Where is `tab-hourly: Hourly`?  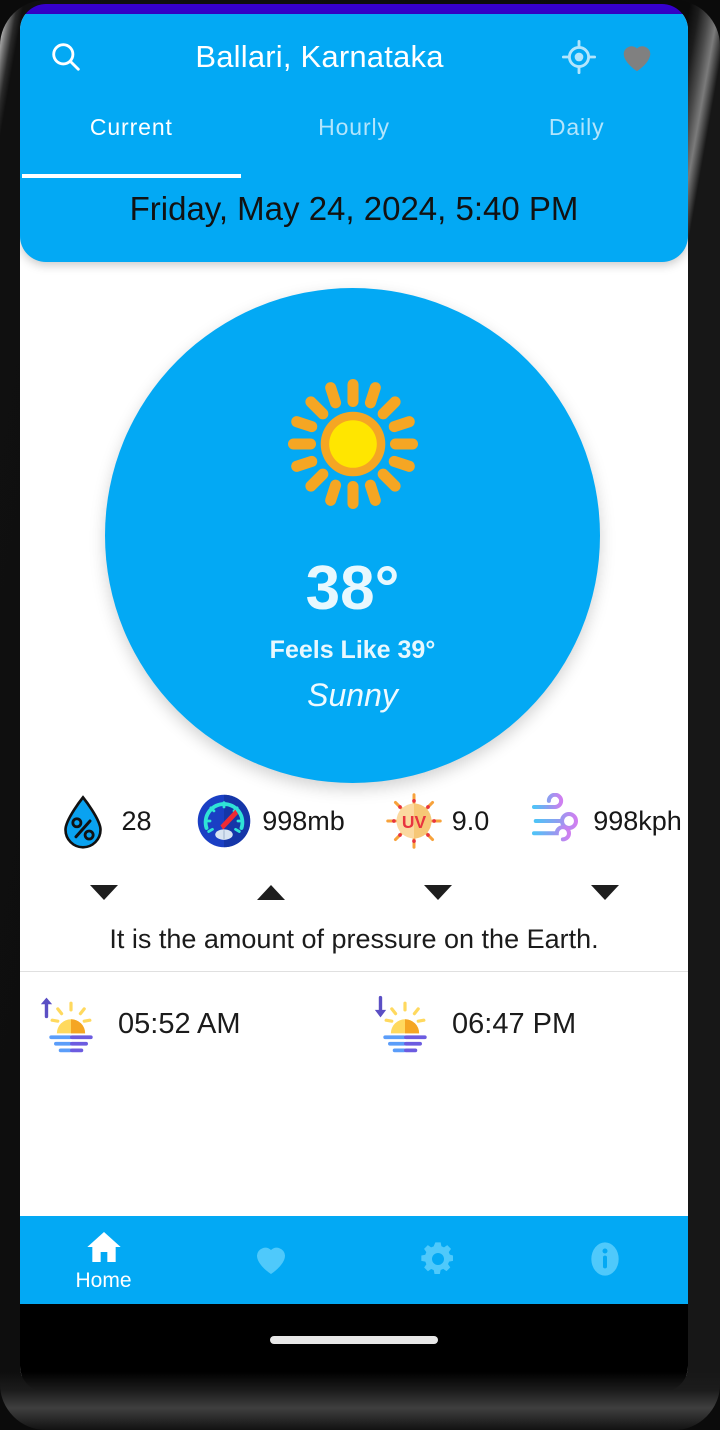 tab-hourly: Hourly is located at coordinates (354, 140).